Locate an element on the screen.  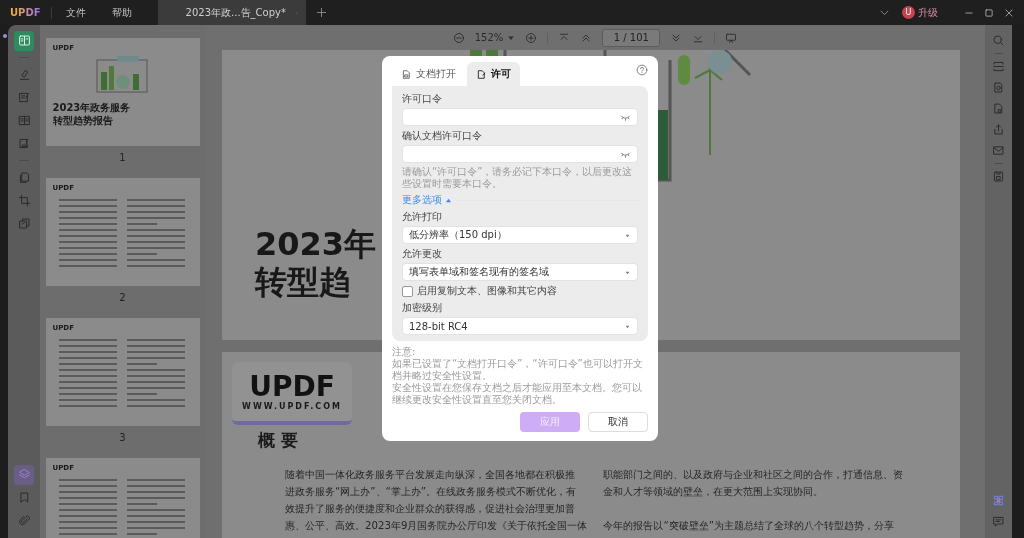
mail-icon is located at coordinates (998, 150).